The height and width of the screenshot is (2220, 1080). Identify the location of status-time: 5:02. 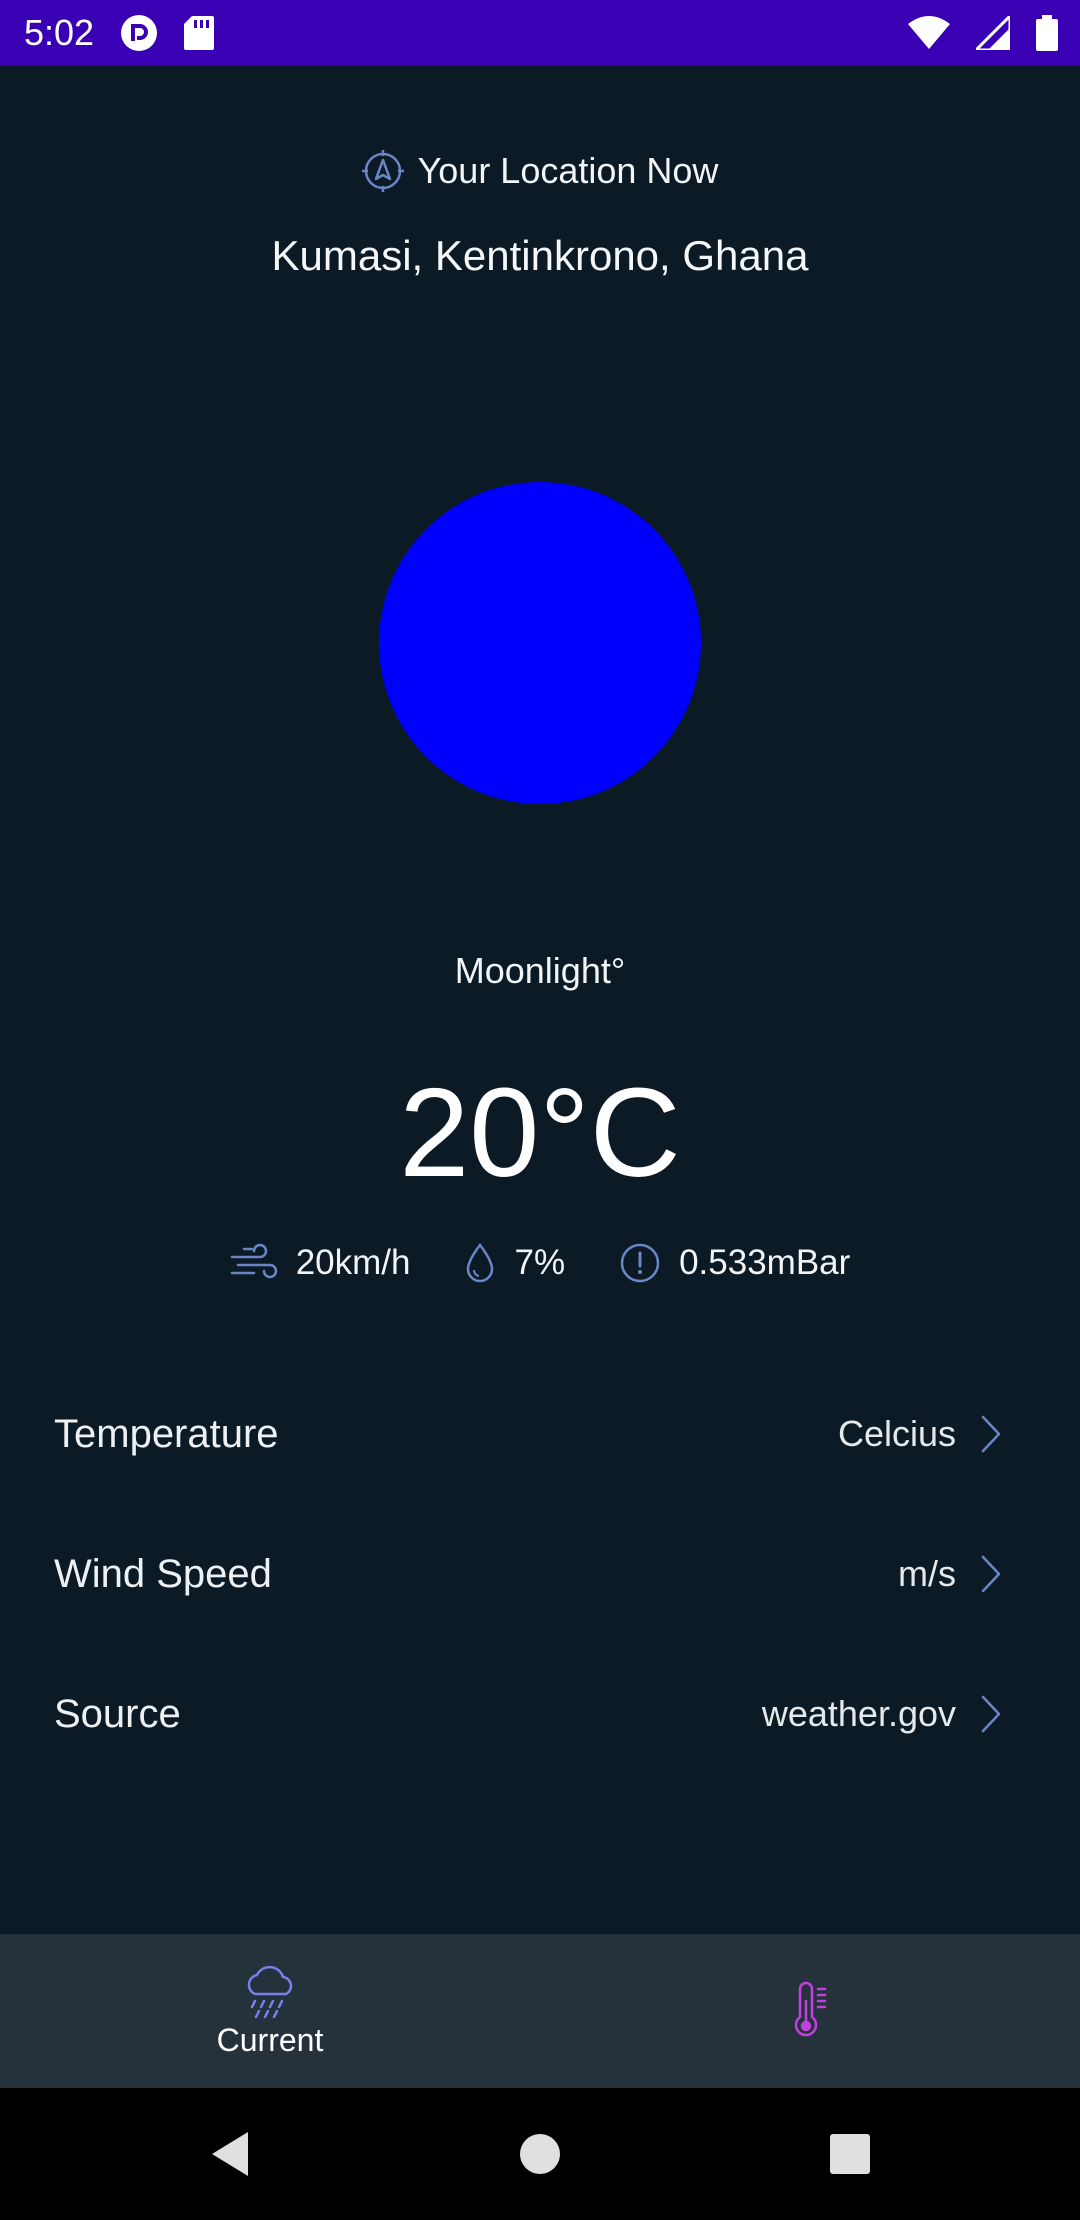
(59, 32).